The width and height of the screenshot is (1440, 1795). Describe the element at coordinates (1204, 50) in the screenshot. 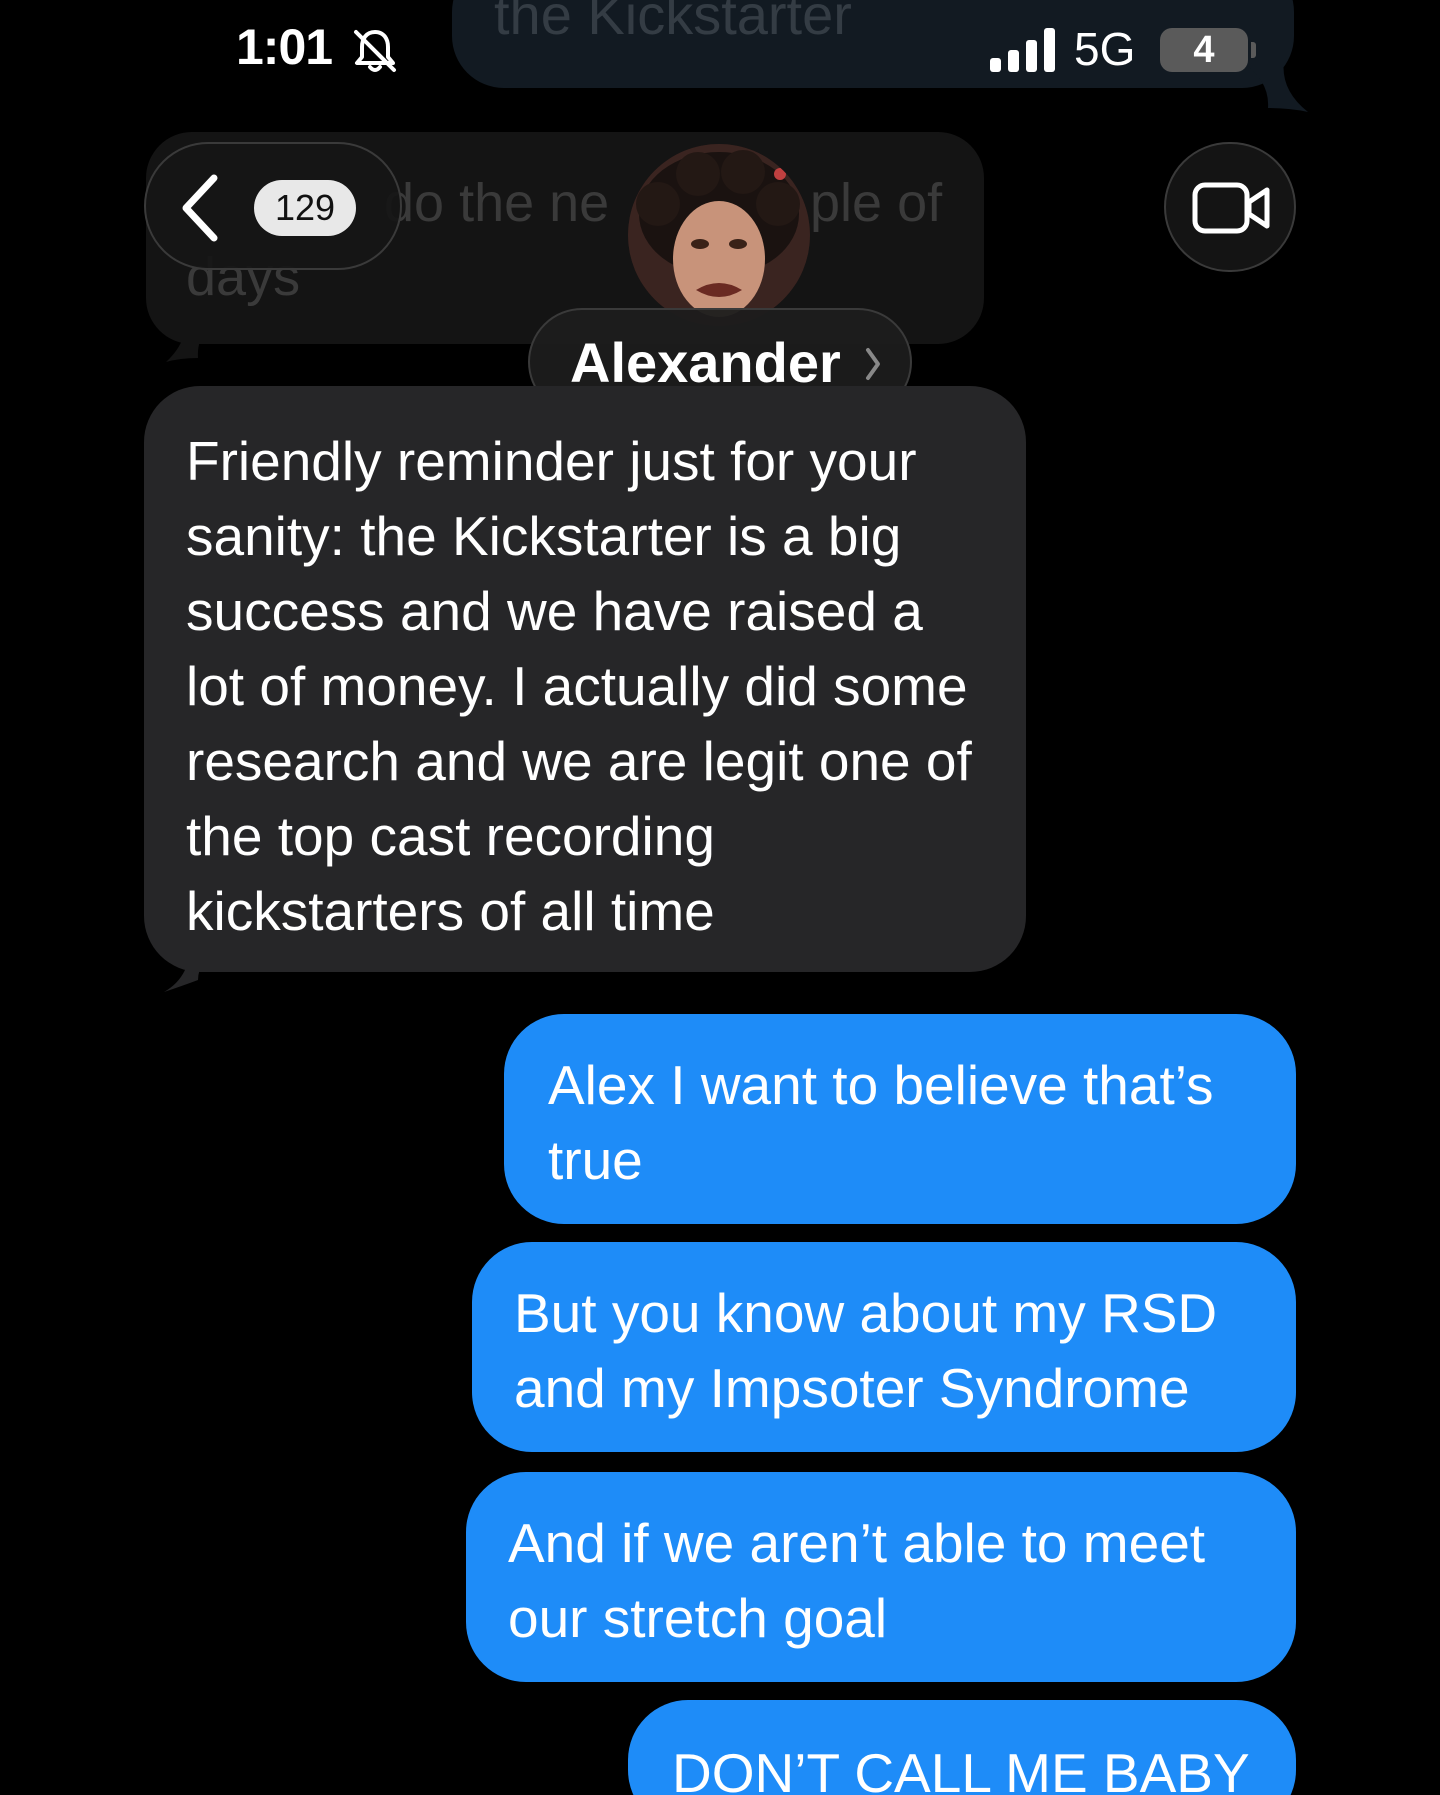

I see `battery-indicator: 4` at that location.